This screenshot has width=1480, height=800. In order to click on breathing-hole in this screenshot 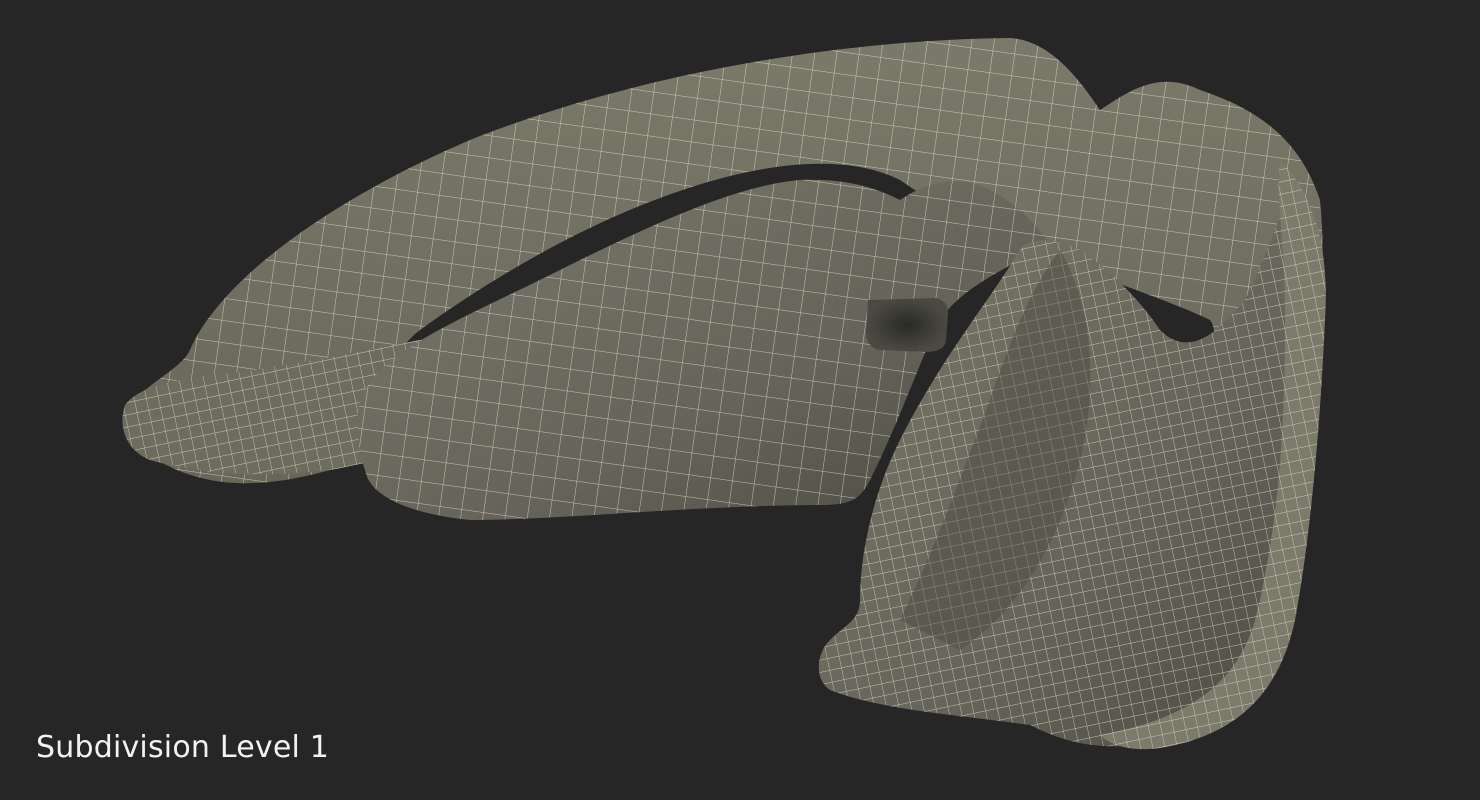, I will do `click(906, 325)`.